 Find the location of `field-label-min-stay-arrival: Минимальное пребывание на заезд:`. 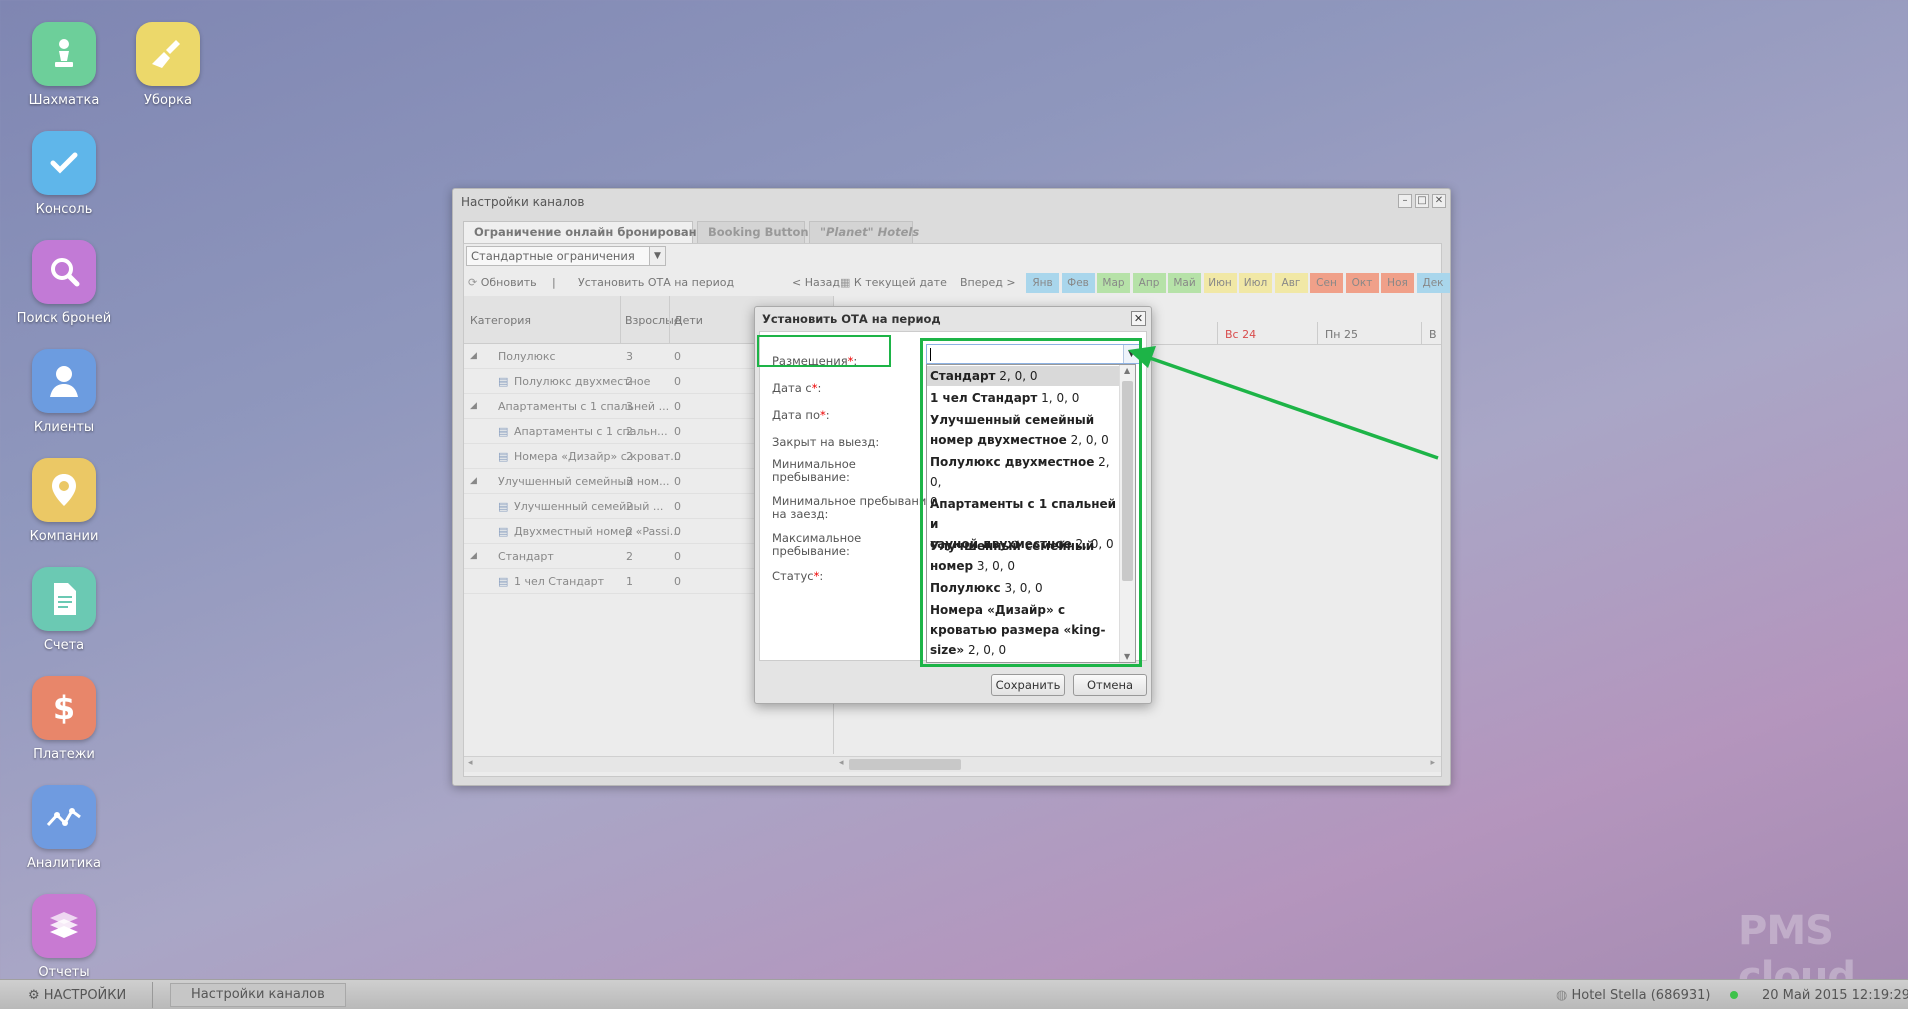

field-label-min-stay-arrival: Минимальное пребывание на заезд: is located at coordinates (853, 507).